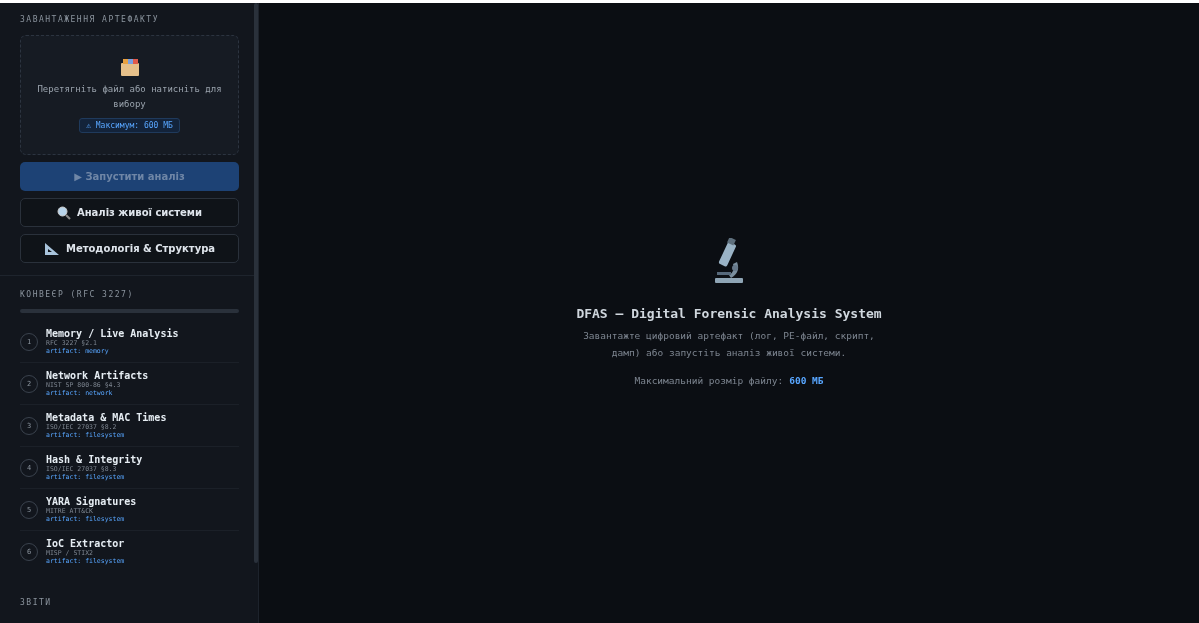 This screenshot has width=1199, height=623. I want to click on section-heading: ЗВІТИ, so click(36, 602).